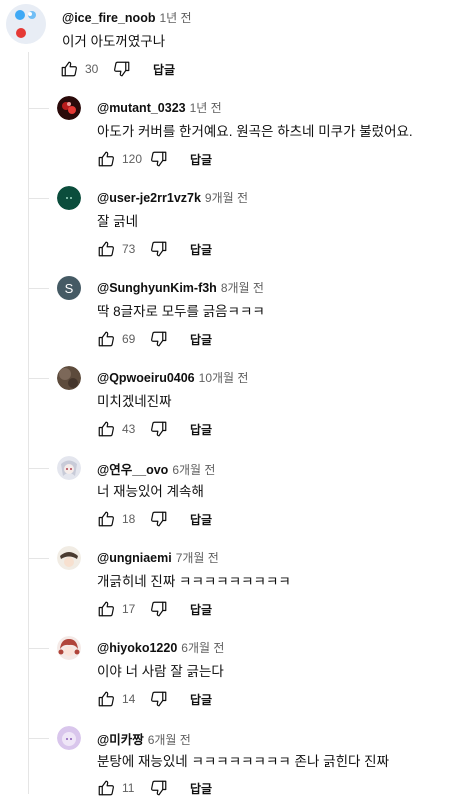 The image size is (474, 800). Describe the element at coordinates (92, 69) in the screenshot. I see `like-count: 30` at that location.